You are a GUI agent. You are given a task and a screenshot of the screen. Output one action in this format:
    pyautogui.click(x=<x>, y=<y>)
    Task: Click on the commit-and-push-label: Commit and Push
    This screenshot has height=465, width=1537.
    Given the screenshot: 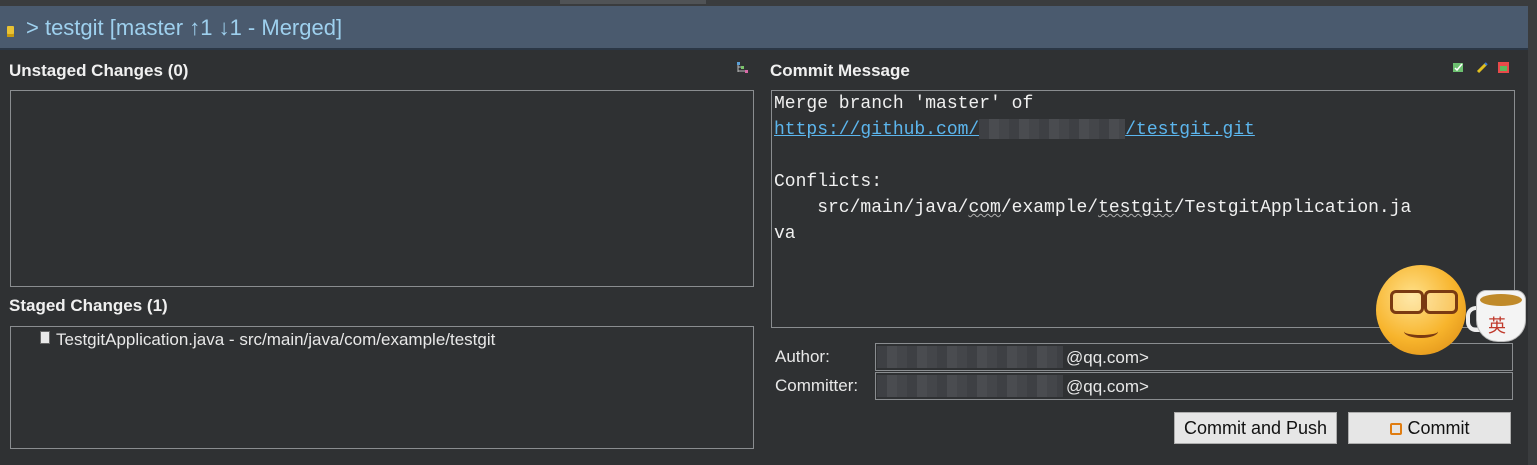 What is the action you would take?
    pyautogui.click(x=1255, y=428)
    